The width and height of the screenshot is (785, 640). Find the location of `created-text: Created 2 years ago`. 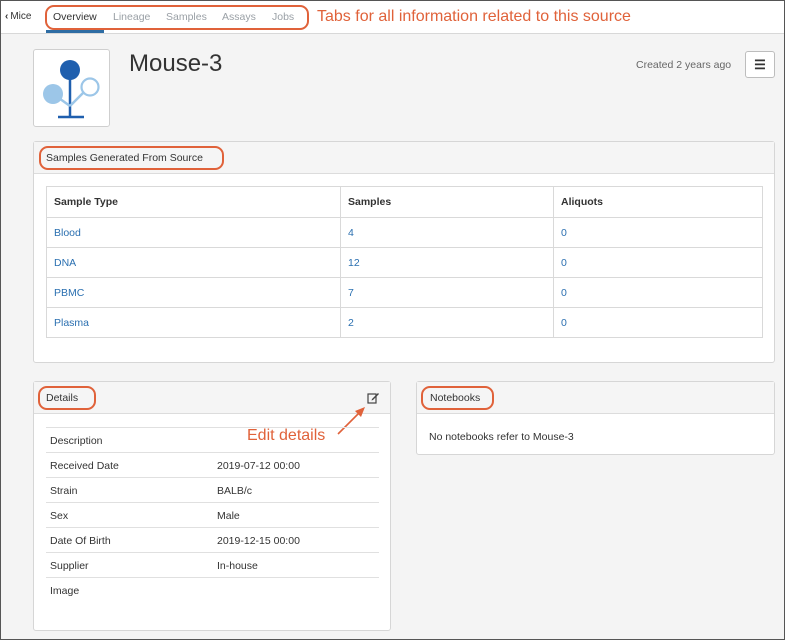

created-text: Created 2 years ago is located at coordinates (684, 65).